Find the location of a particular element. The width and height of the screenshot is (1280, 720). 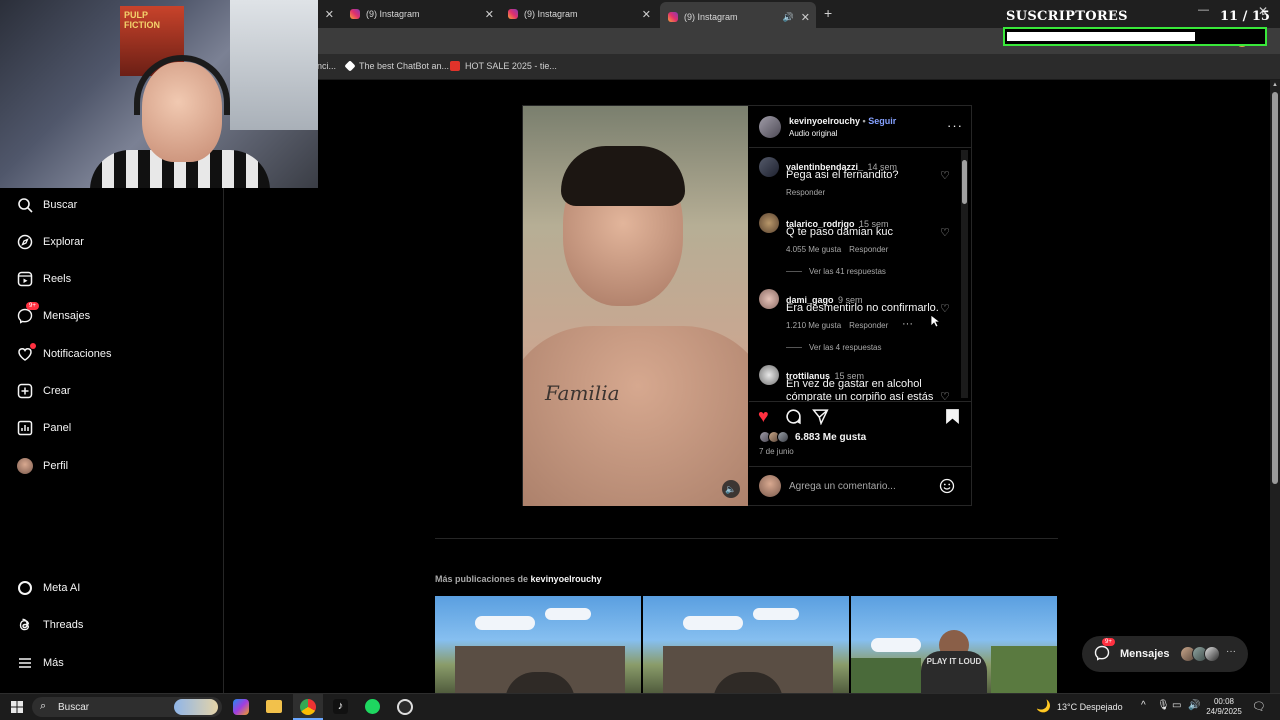

sidebar-item-label: Meta AI is located at coordinates (62, 588).